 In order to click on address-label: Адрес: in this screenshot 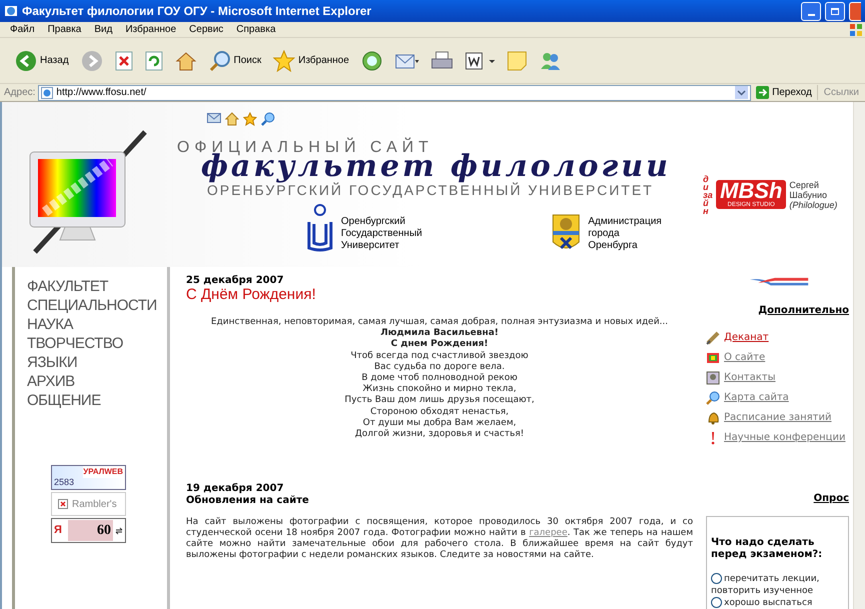, I will do `click(20, 93)`.